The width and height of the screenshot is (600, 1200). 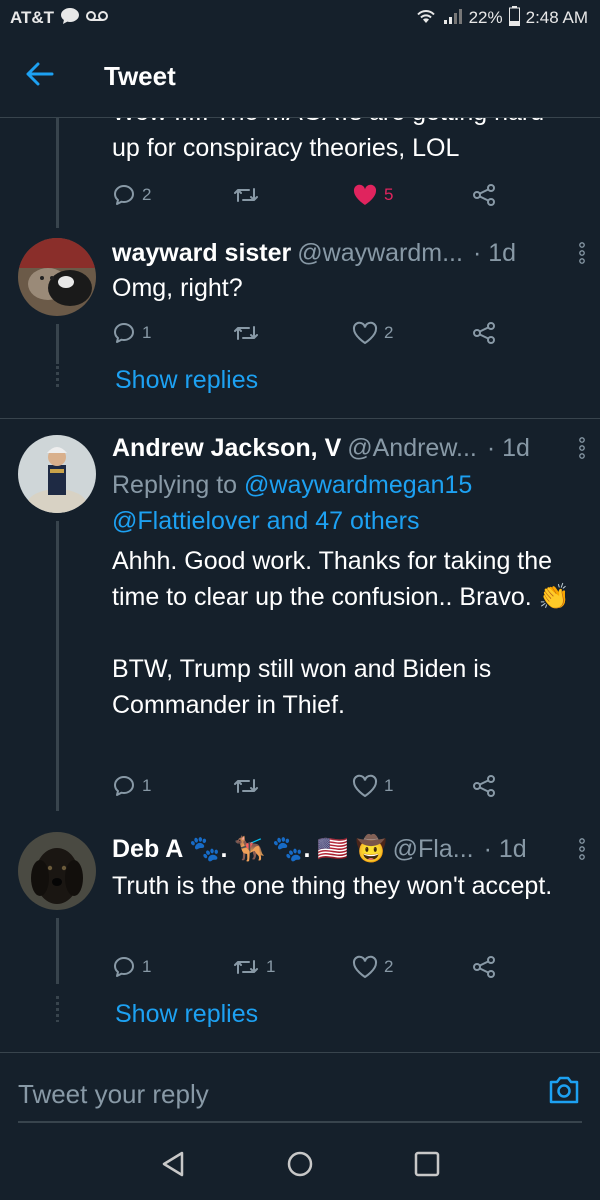 I want to click on tweet-body: Omg, right?, so click(x=177, y=288).